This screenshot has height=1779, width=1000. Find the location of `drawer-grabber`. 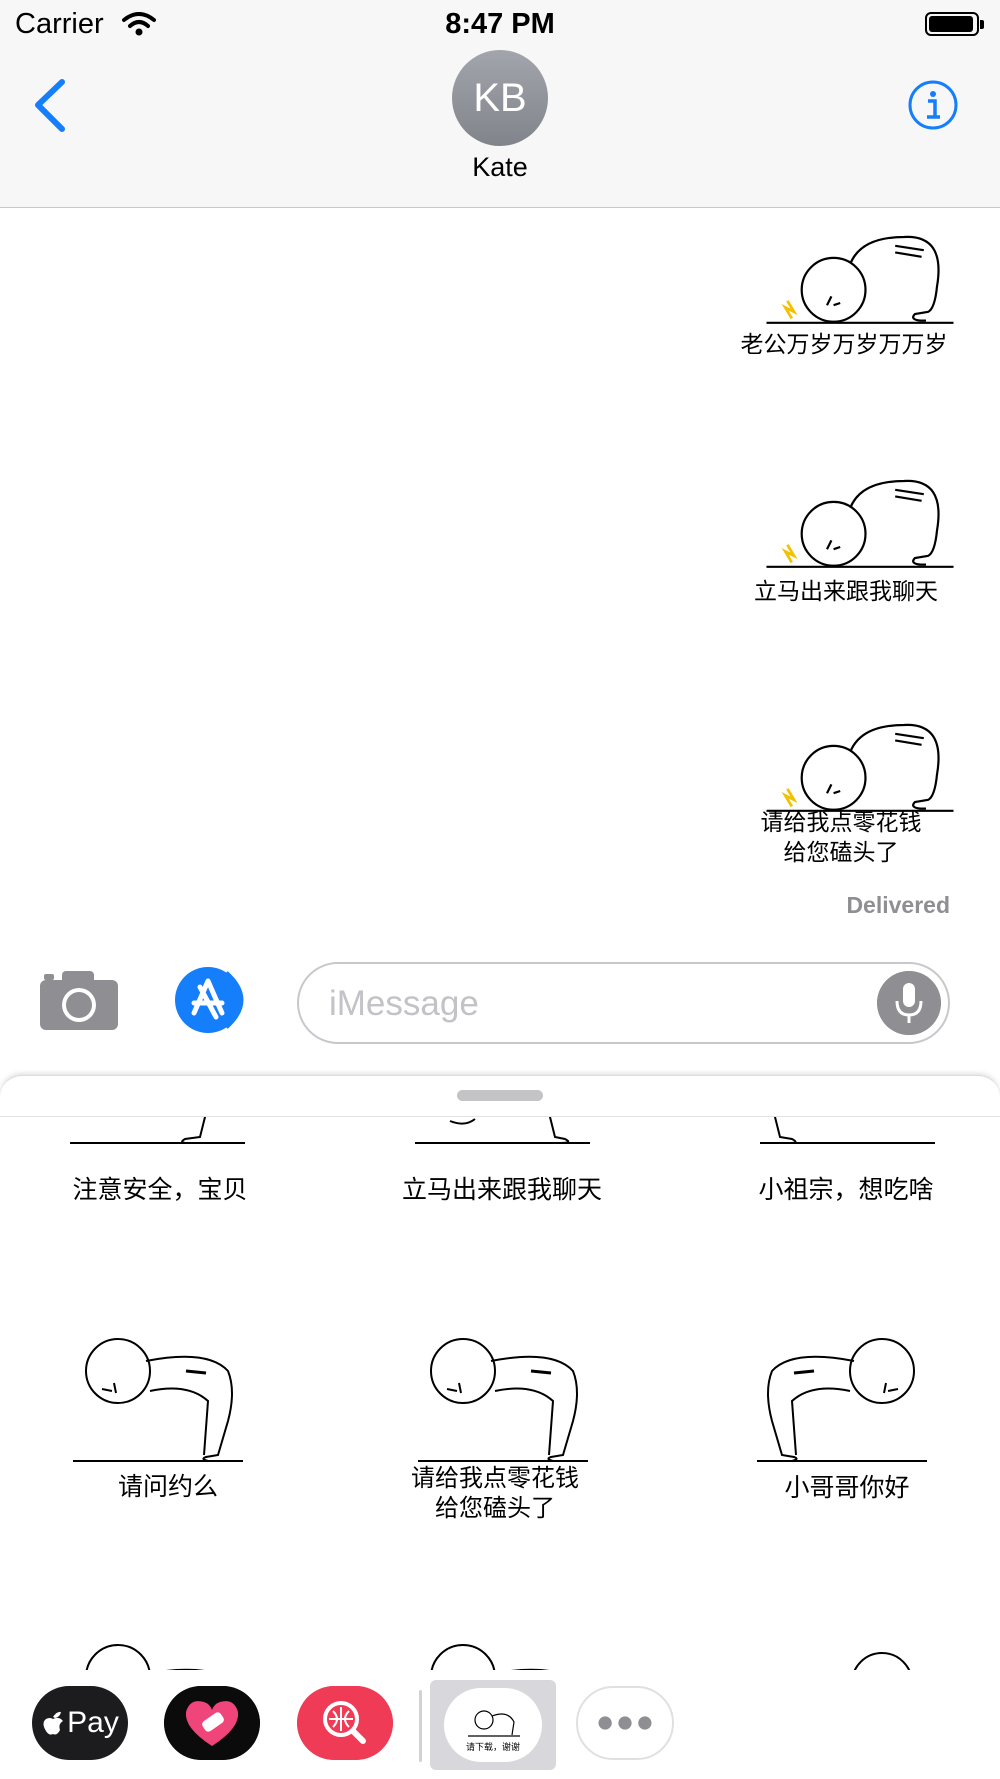

drawer-grabber is located at coordinates (500, 1095).